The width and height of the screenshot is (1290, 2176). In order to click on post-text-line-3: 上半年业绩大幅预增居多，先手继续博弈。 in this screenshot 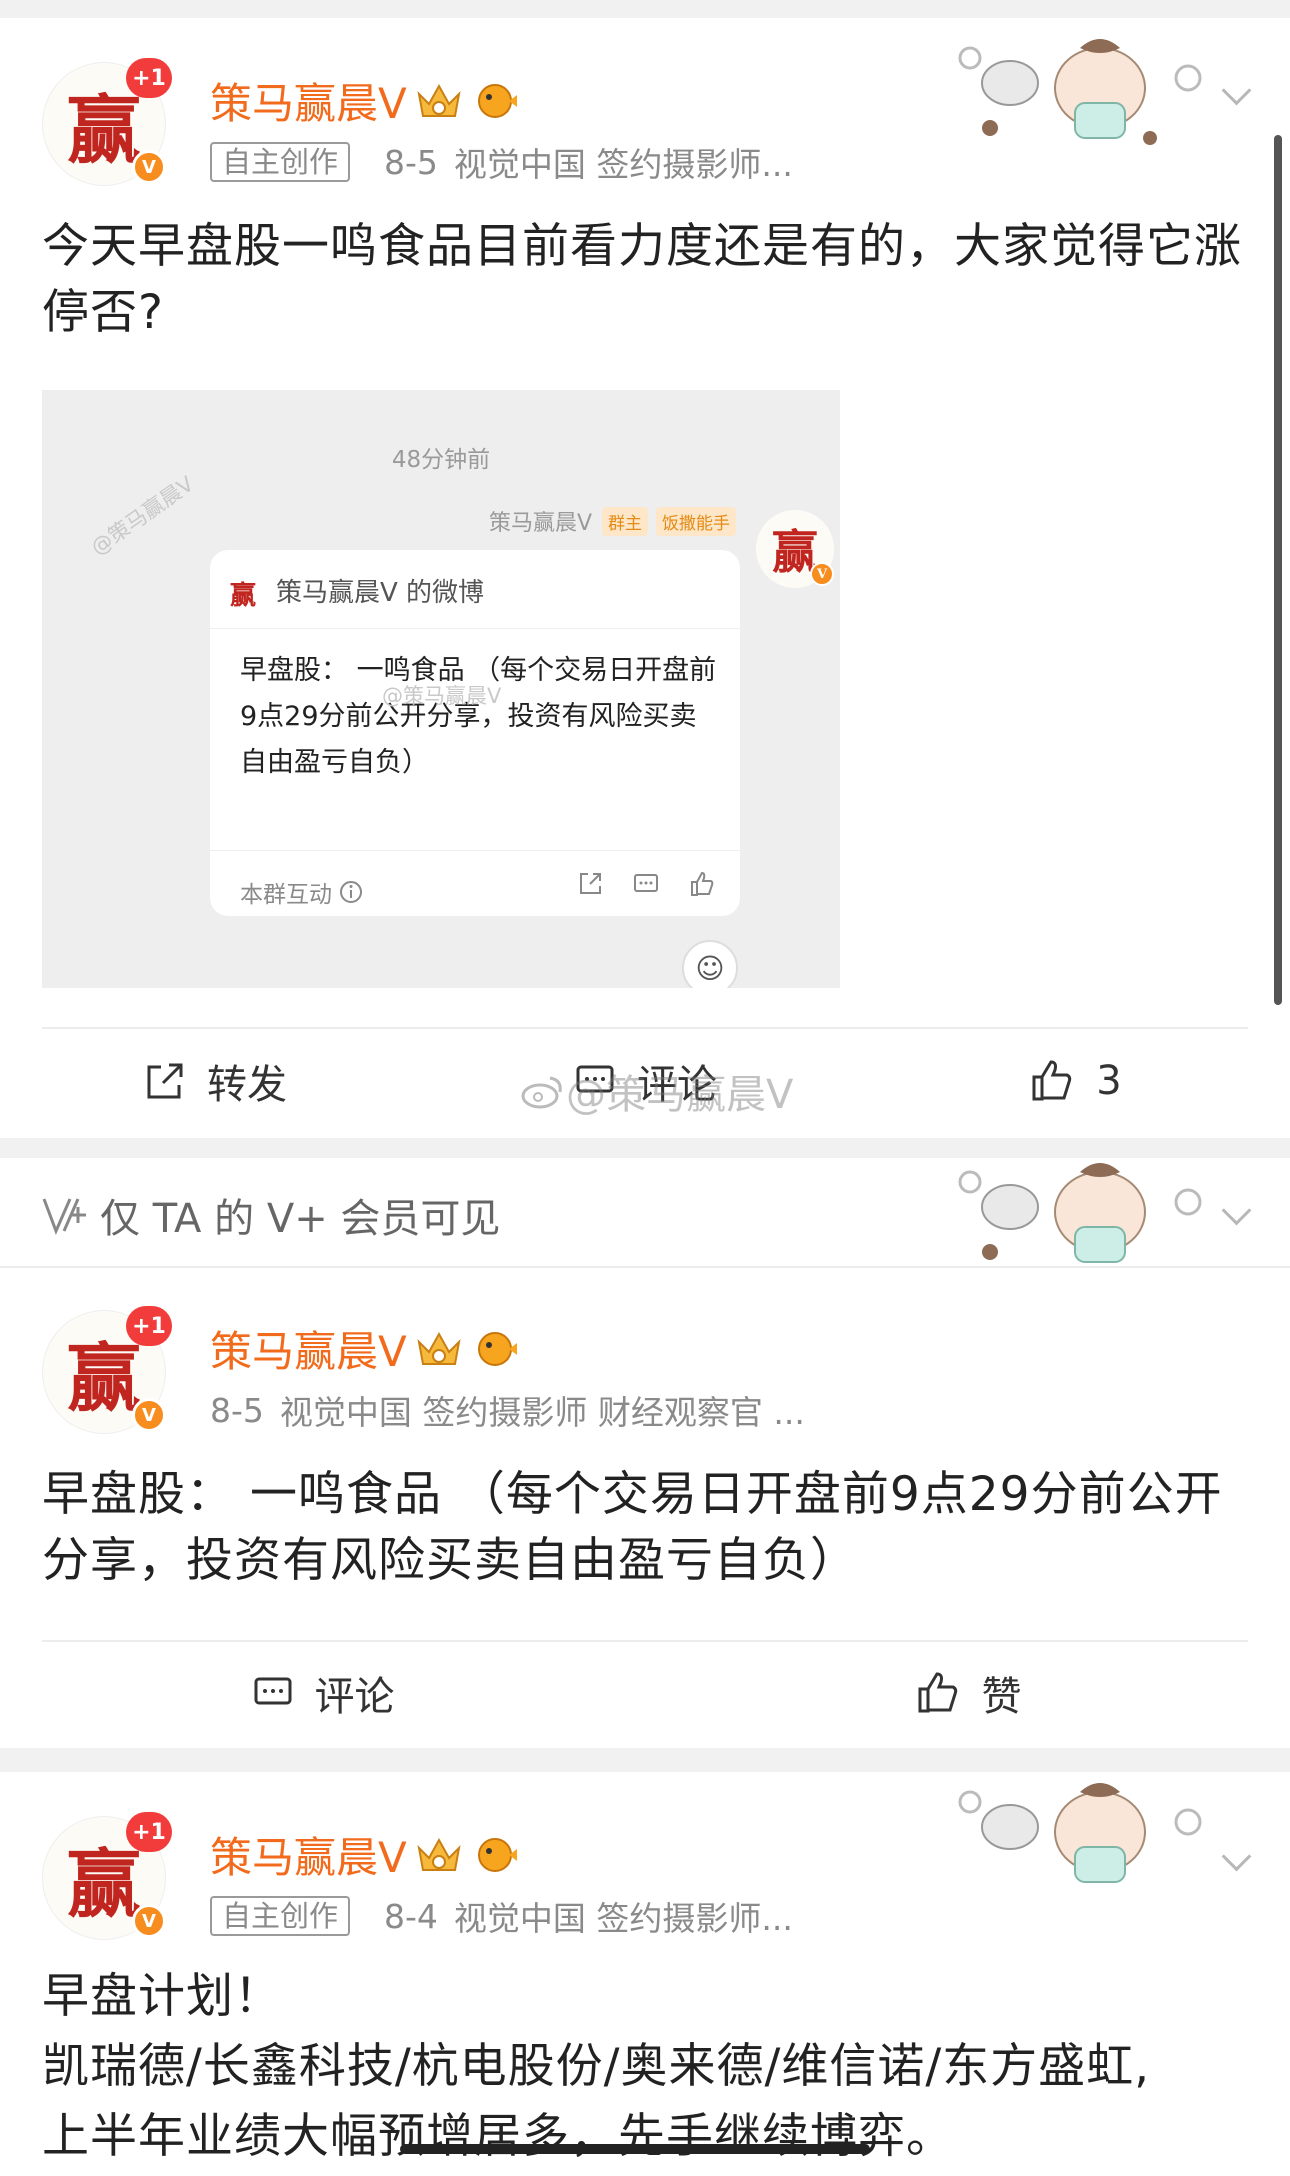, I will do `click(498, 2136)`.